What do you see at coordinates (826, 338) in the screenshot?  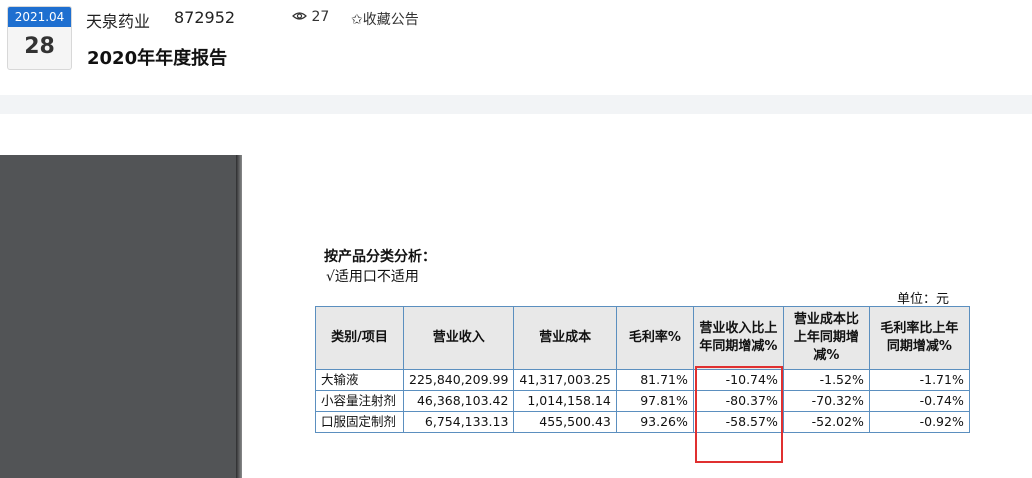 I see `column-header: 营业成本比上年同期增减%` at bounding box center [826, 338].